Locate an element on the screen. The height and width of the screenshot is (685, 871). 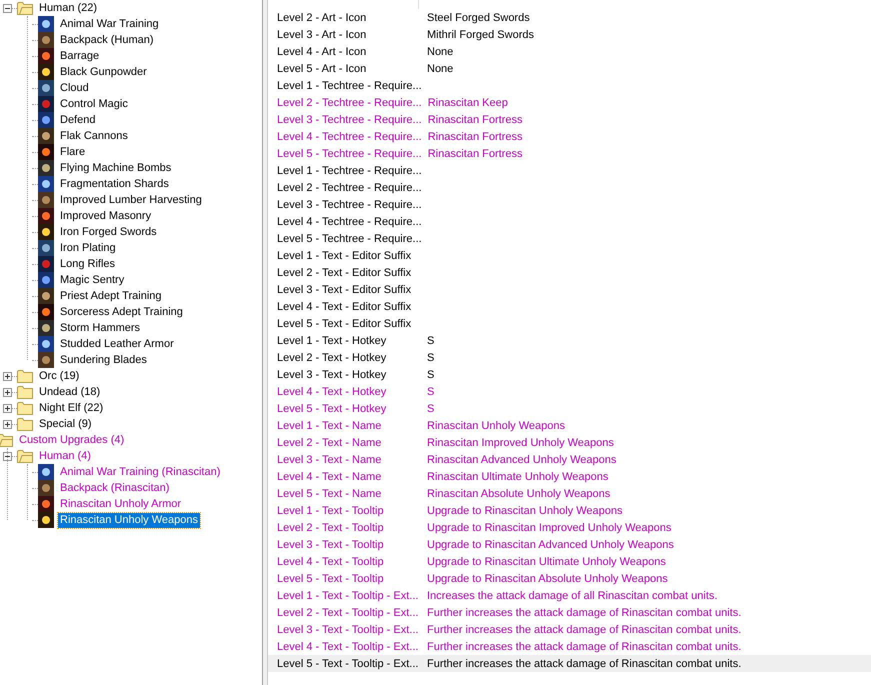
tree-item: Flying Machine Bombs is located at coordinates (116, 168).